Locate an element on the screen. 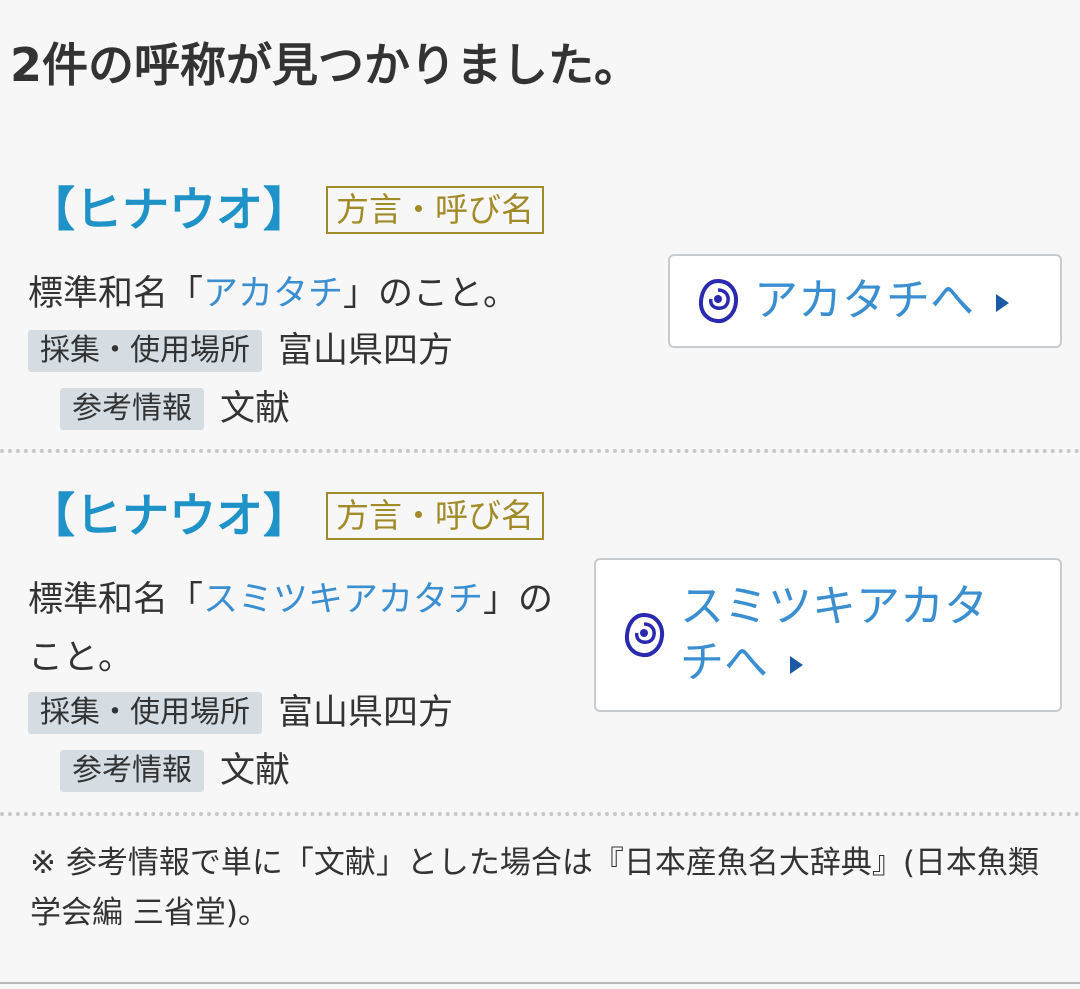 The width and height of the screenshot is (1080, 989). goto-label: スミツキアカタチへ is located at coordinates (850, 635).